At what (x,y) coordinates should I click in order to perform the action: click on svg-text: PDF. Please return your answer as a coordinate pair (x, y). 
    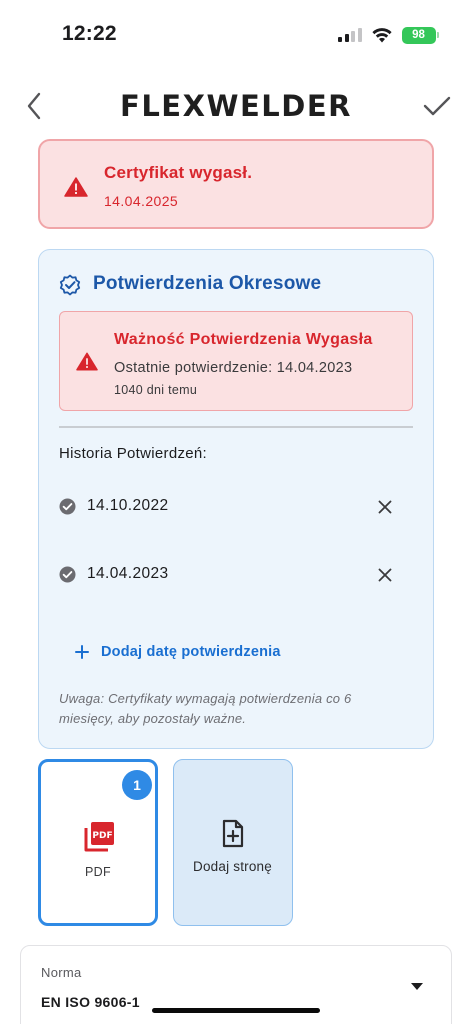
    Looking at the image, I should click on (102, 836).